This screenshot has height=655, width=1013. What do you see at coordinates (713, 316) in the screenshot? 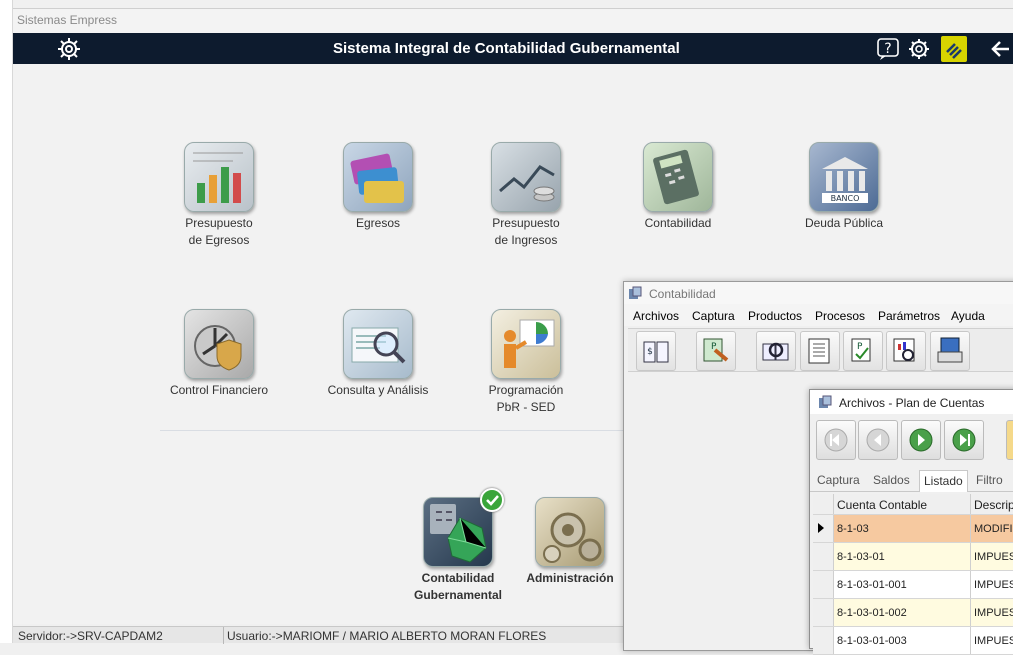
I see `menu-captura: Captura` at bounding box center [713, 316].